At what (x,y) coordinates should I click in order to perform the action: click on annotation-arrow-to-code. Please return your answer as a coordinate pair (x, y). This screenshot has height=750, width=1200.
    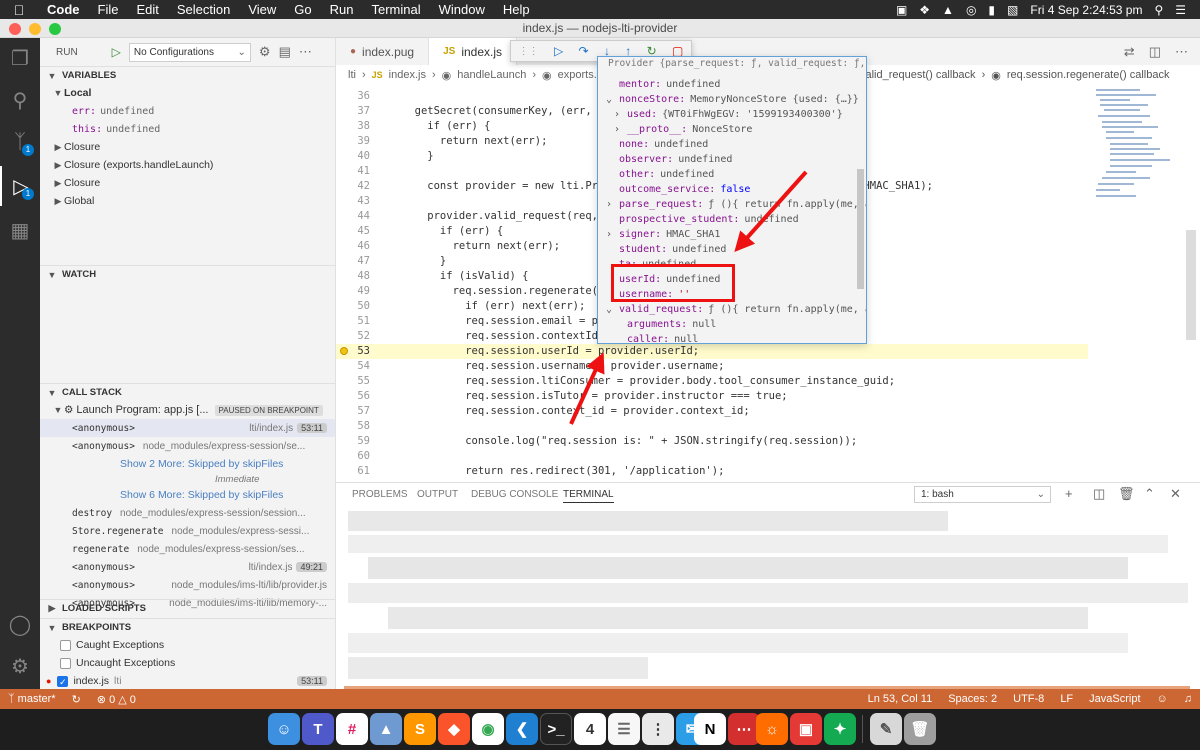
    Looking at the image, I should click on (587, 388).